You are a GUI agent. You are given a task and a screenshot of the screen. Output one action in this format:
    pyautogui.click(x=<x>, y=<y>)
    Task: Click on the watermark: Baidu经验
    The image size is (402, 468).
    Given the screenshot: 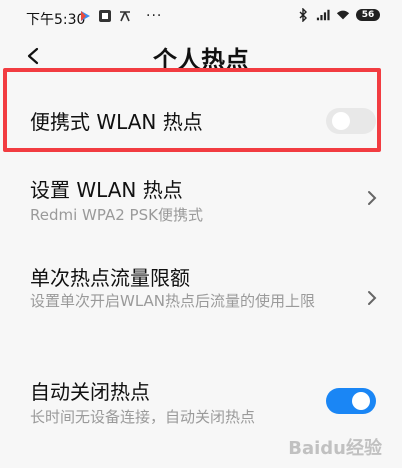 What is the action you would take?
    pyautogui.click(x=335, y=448)
    